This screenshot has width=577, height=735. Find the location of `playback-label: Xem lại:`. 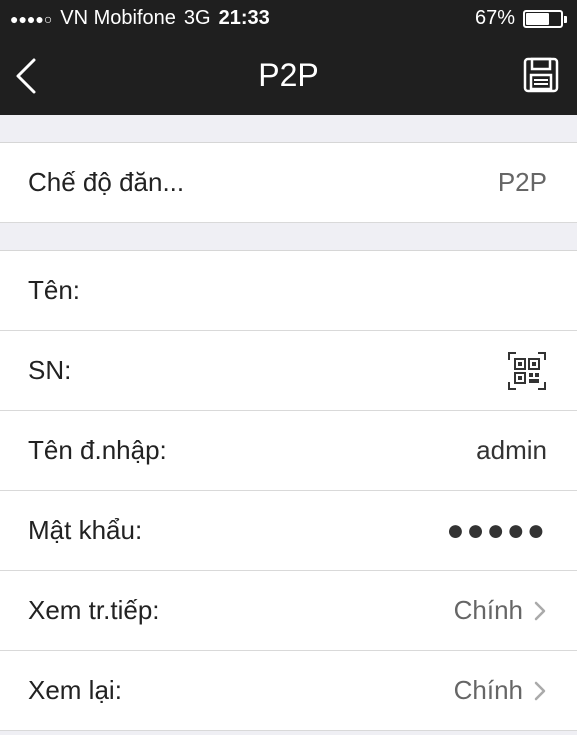

playback-label: Xem lại: is located at coordinates (75, 690).